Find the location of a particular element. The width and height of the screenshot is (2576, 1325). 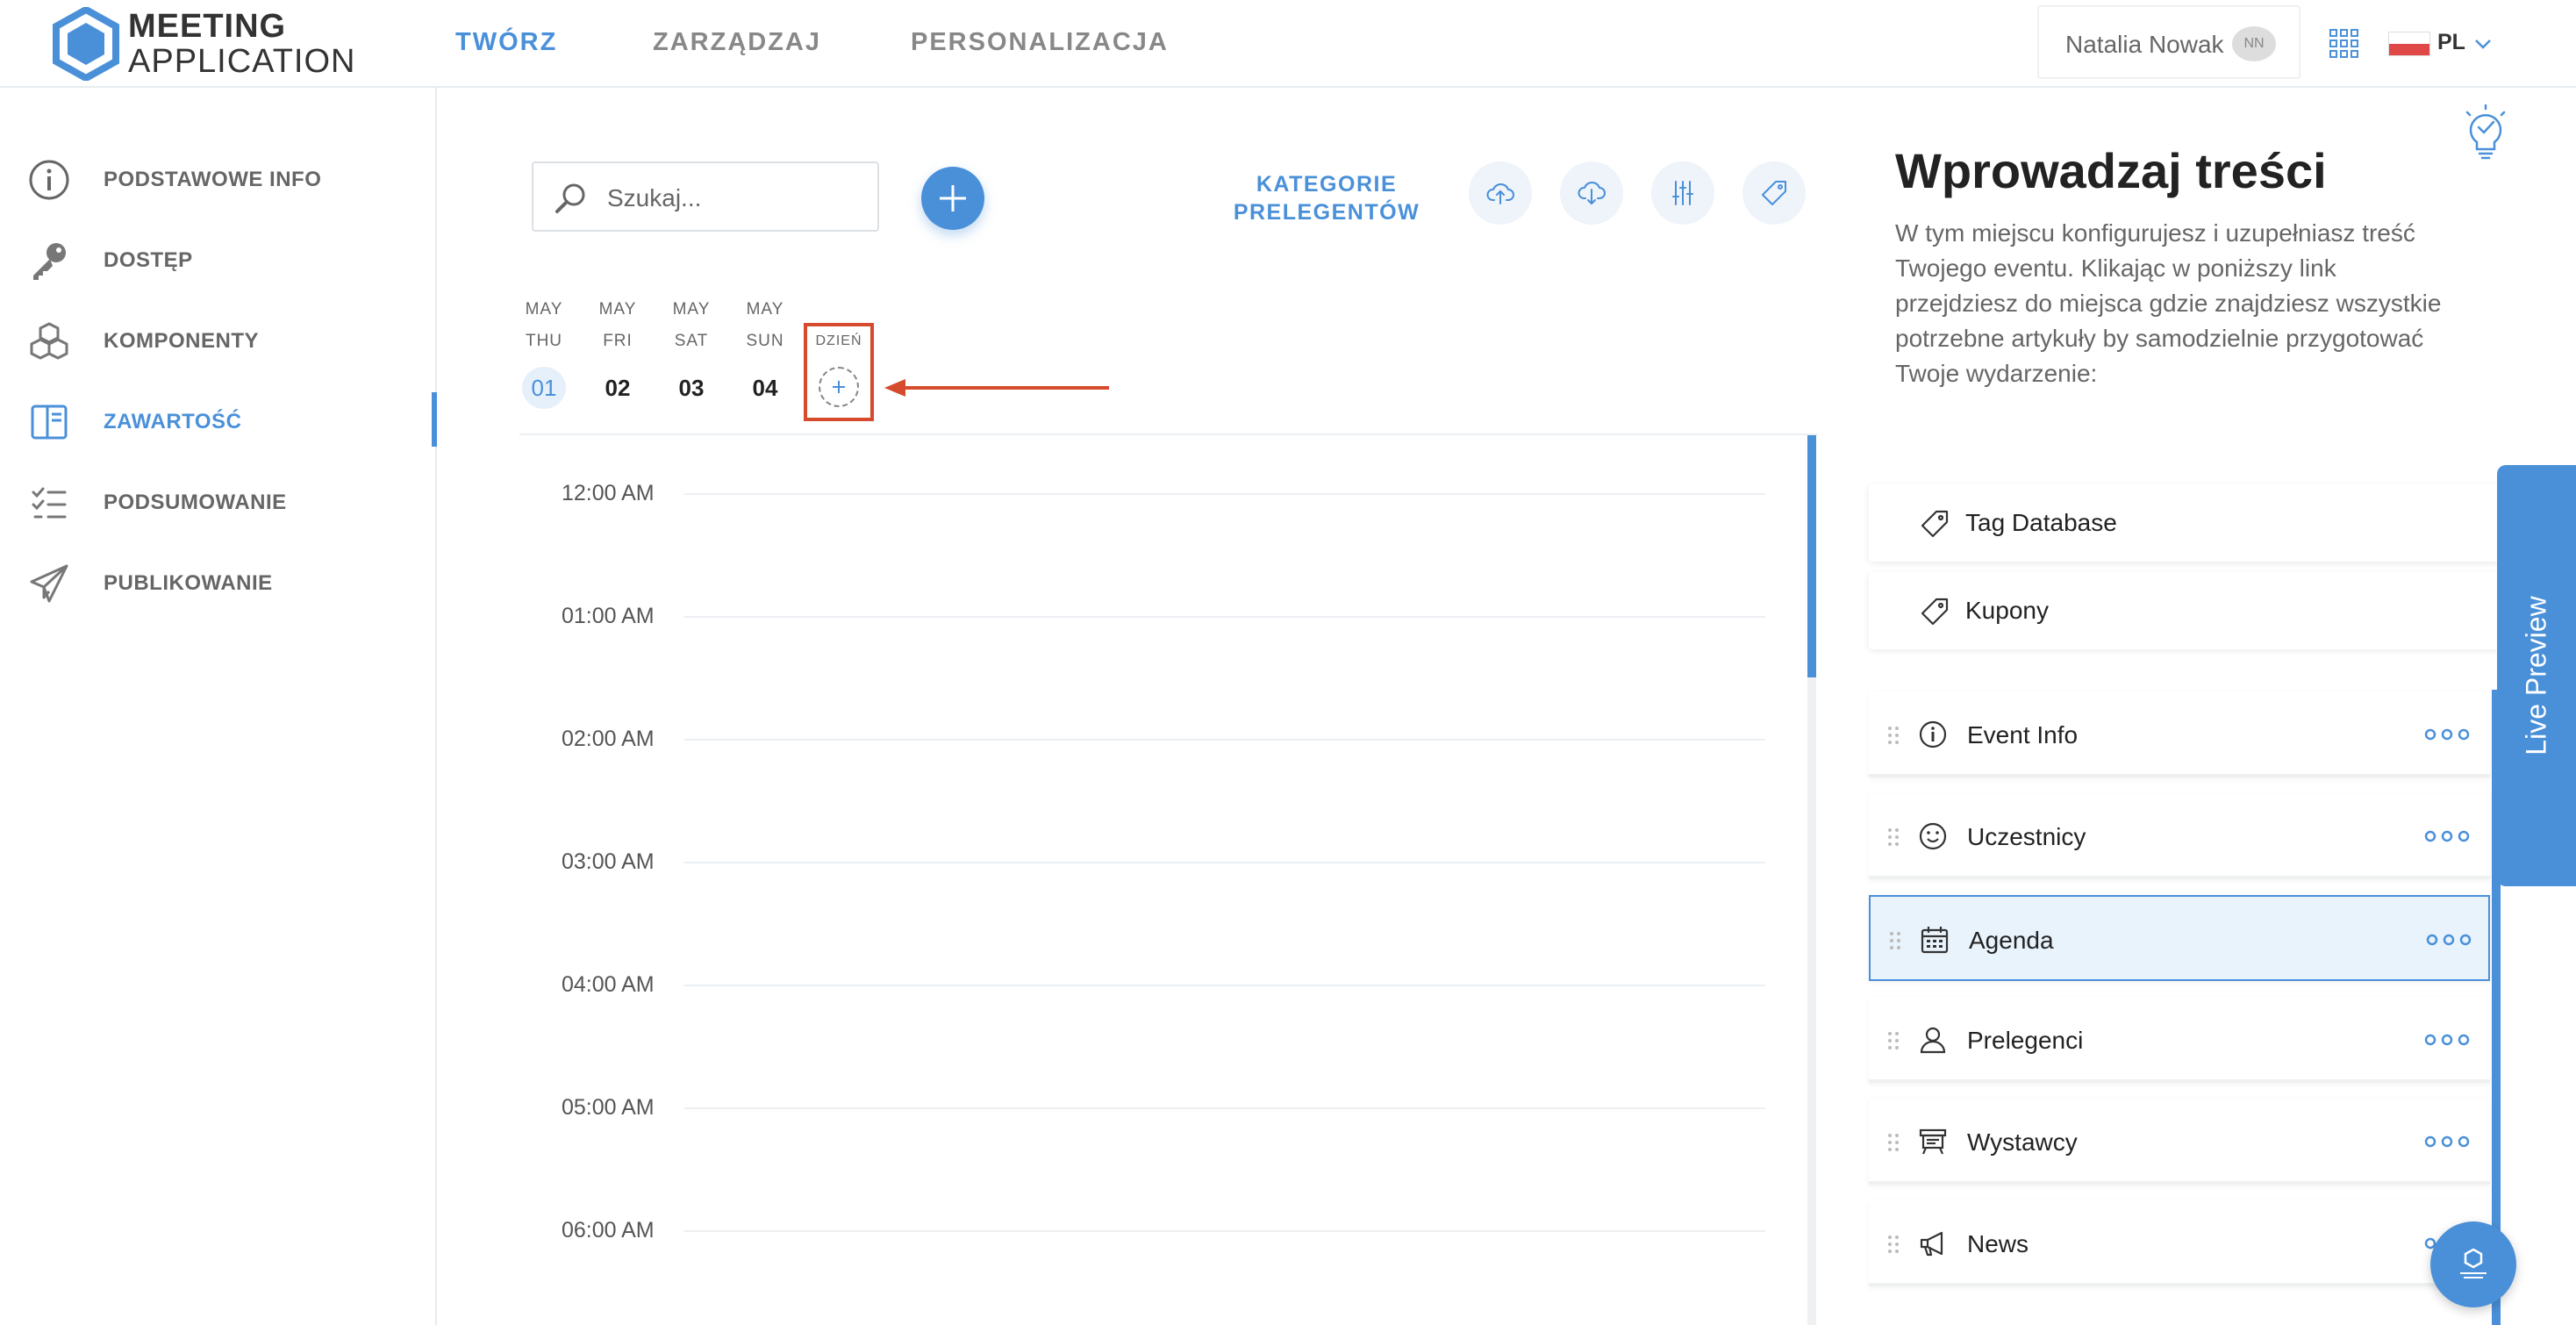

brand-name: MEETING APPLICATION is located at coordinates (241, 44).